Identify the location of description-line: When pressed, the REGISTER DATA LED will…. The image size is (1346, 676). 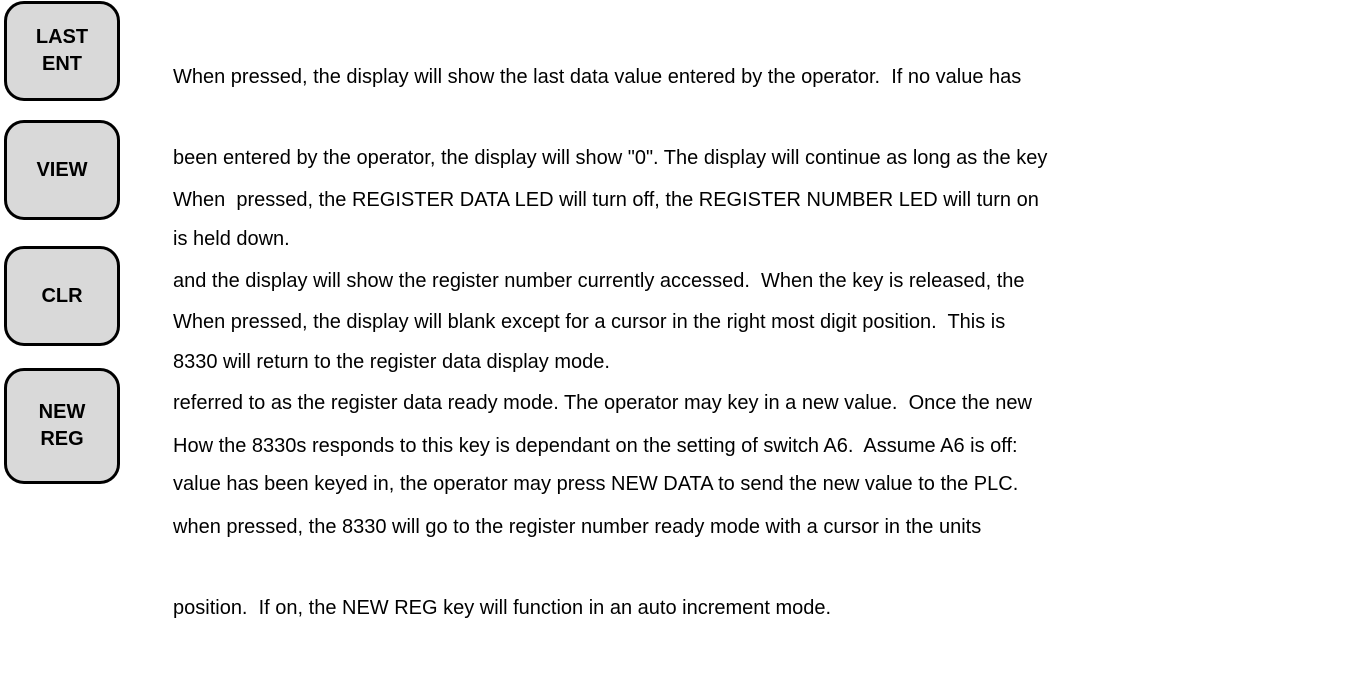
(606, 200).